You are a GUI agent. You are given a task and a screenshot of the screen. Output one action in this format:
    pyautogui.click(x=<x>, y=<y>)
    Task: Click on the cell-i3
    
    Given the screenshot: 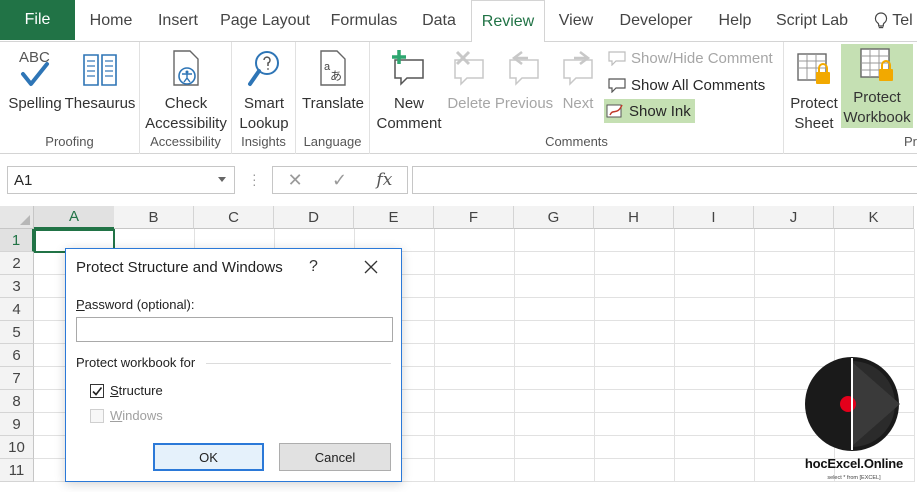 What is the action you would take?
    pyautogui.click(x=715, y=286)
    